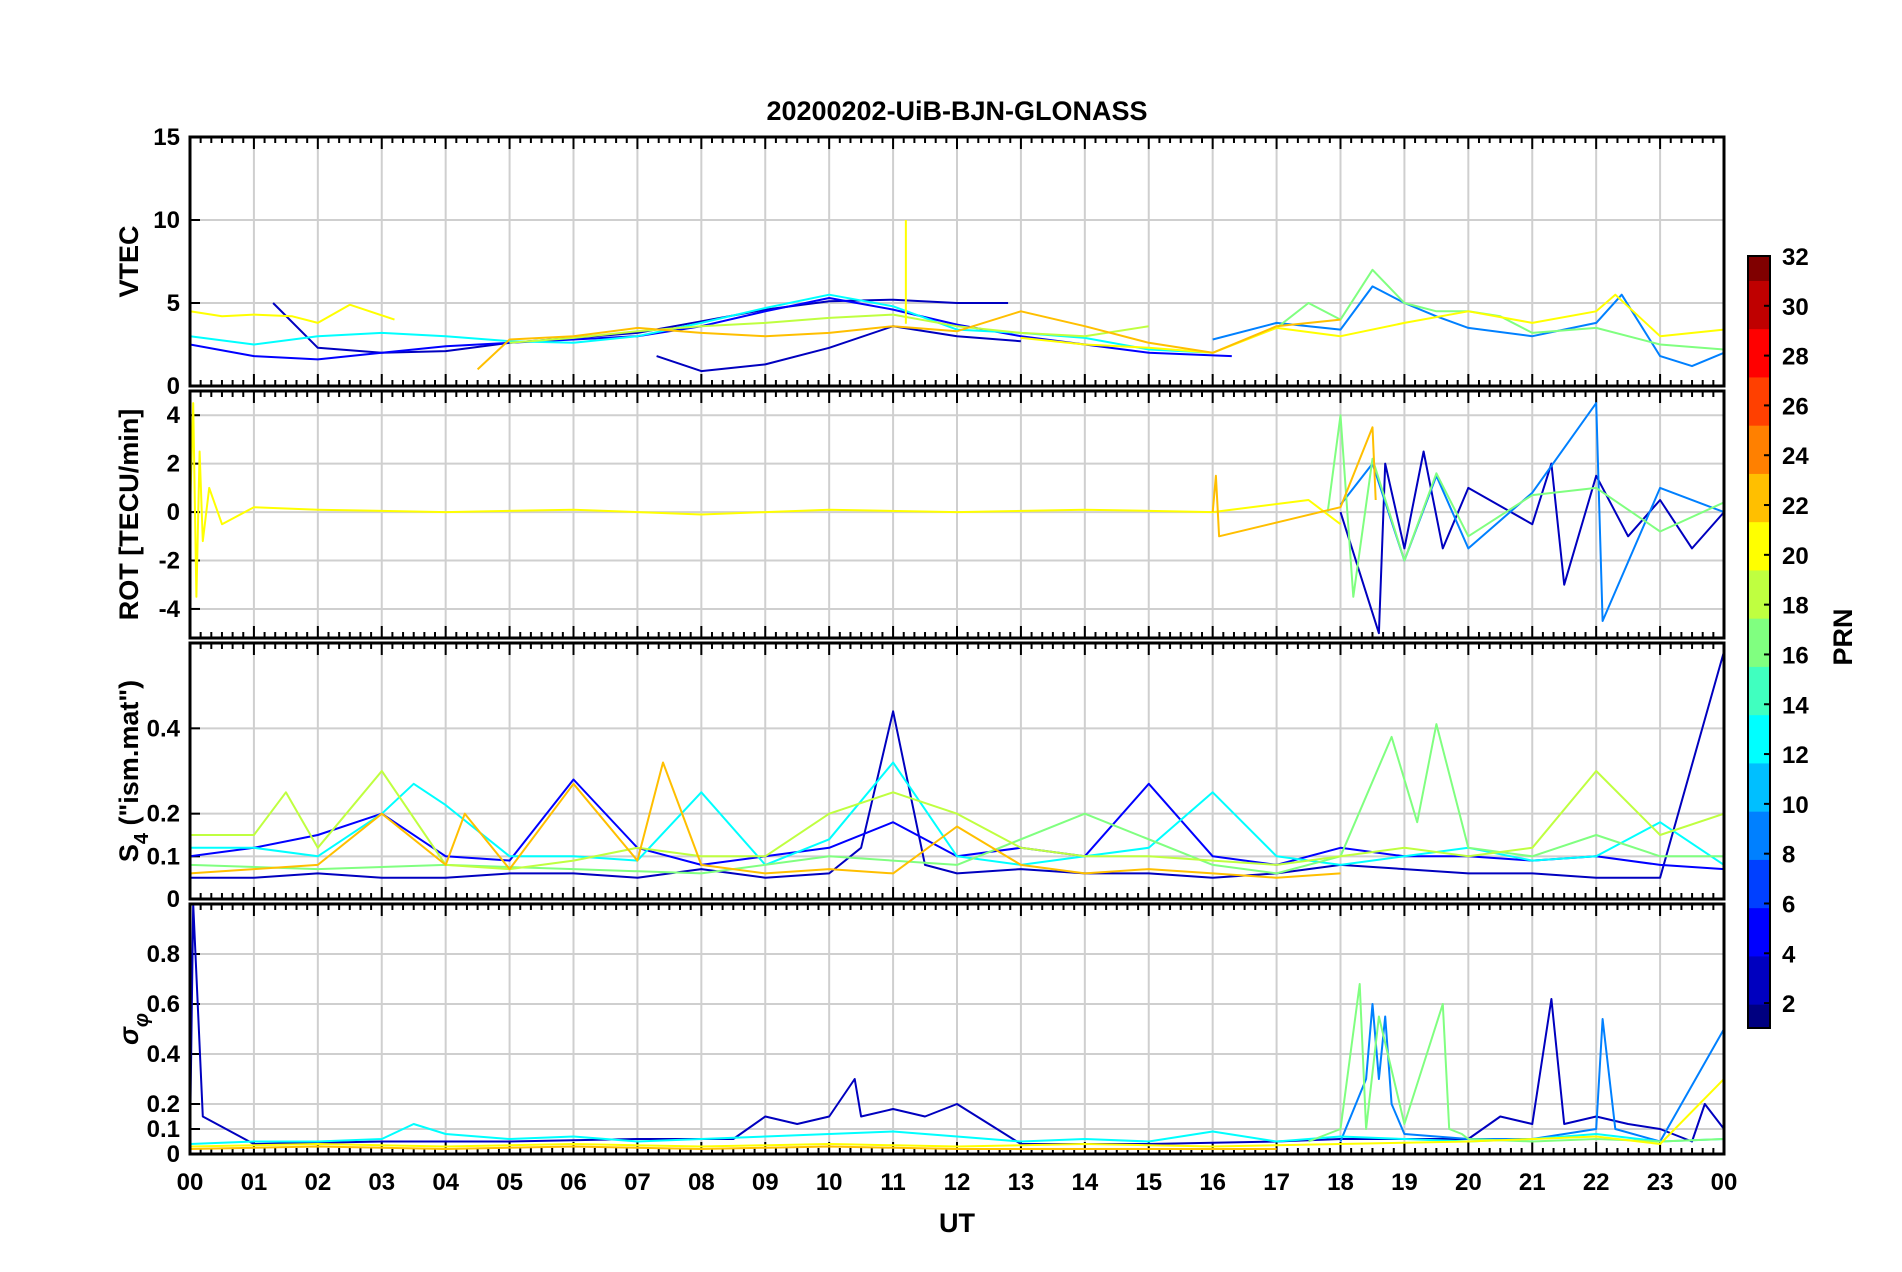 This screenshot has width=1902, height=1272. Describe the element at coordinates (1340, 1182) in the screenshot. I see `x-tick-label: 18` at that location.